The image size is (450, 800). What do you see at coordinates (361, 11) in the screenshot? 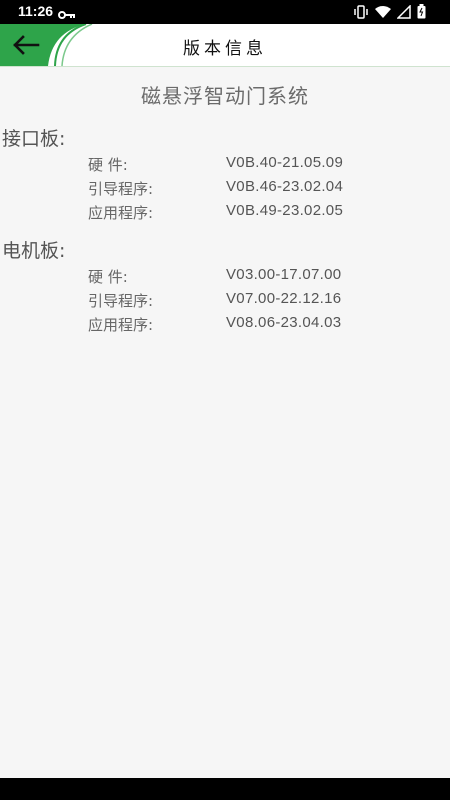
I see `vibrate-icon` at bounding box center [361, 11].